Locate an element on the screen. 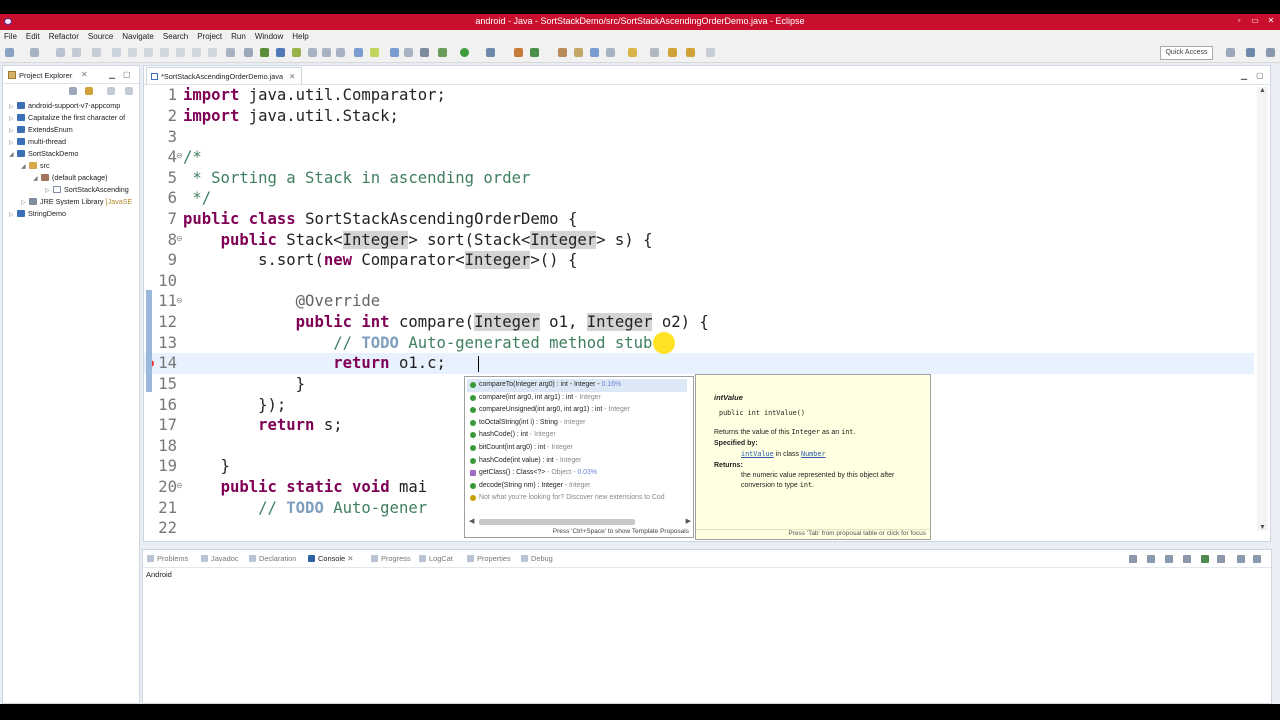 The height and width of the screenshot is (720, 1280). pin-editor-icon is located at coordinates (710, 52).